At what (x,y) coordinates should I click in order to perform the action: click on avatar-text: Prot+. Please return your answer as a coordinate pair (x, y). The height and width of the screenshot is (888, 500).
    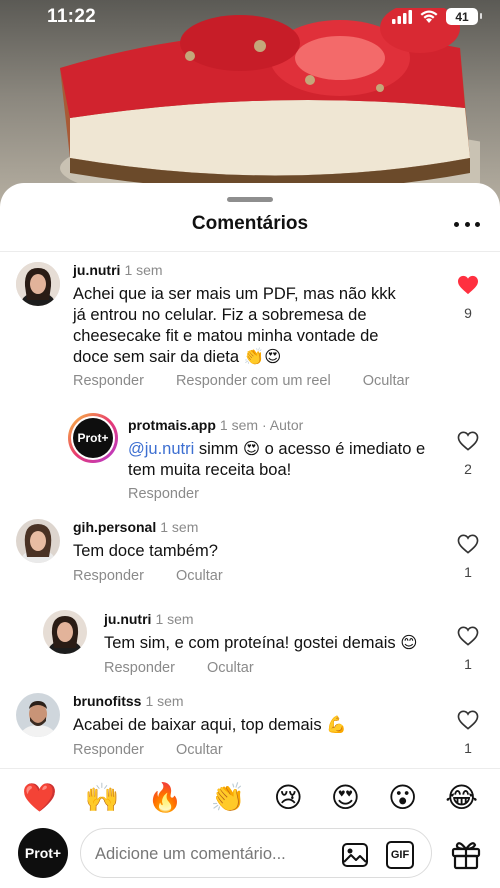
    Looking at the image, I should click on (93, 438).